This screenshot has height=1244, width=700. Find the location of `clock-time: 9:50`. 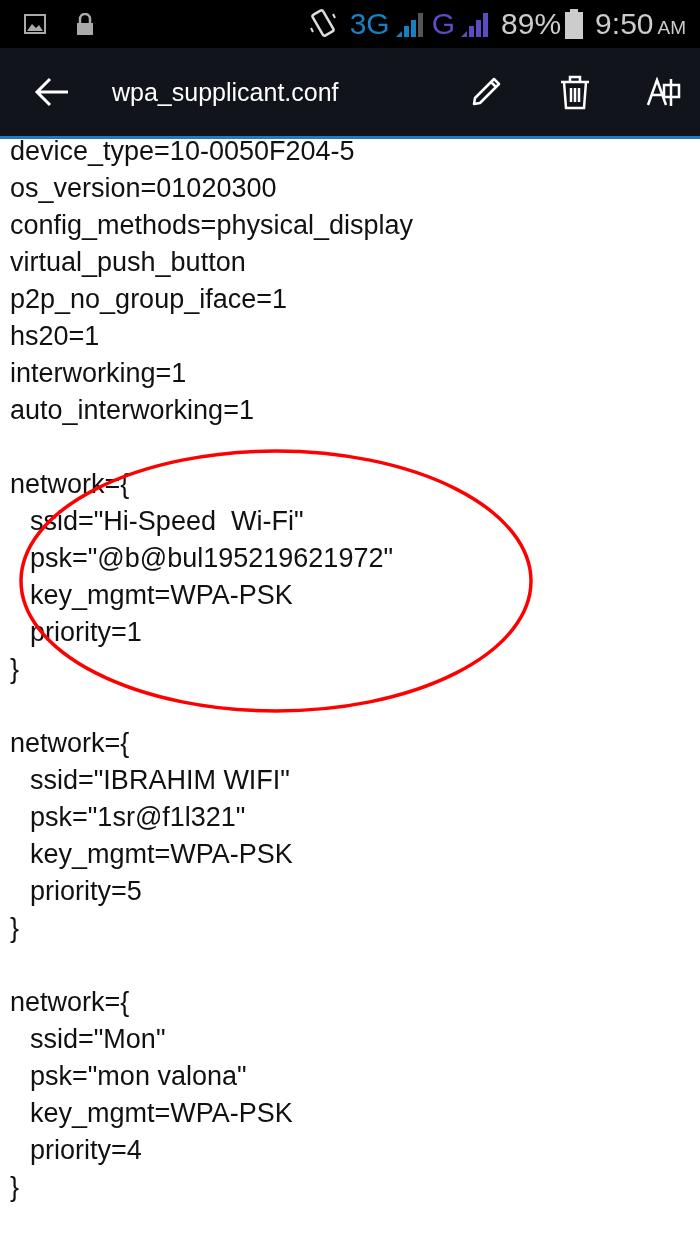

clock-time: 9:50 is located at coordinates (624, 24).